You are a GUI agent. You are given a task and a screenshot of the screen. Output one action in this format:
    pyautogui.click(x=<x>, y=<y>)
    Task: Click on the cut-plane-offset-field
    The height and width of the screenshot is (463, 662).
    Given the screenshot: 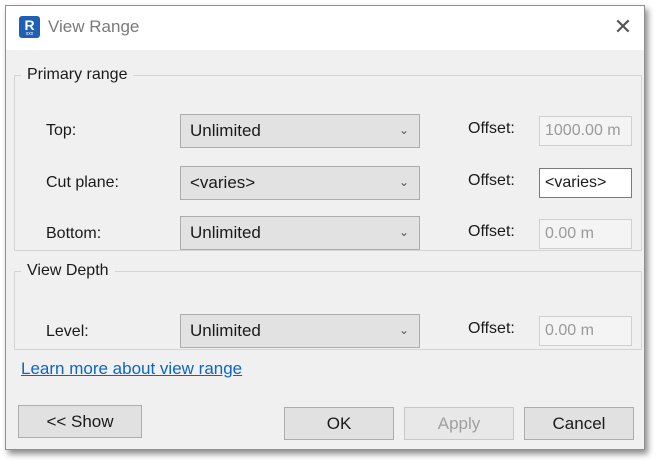 What is the action you would take?
    pyautogui.click(x=585, y=183)
    